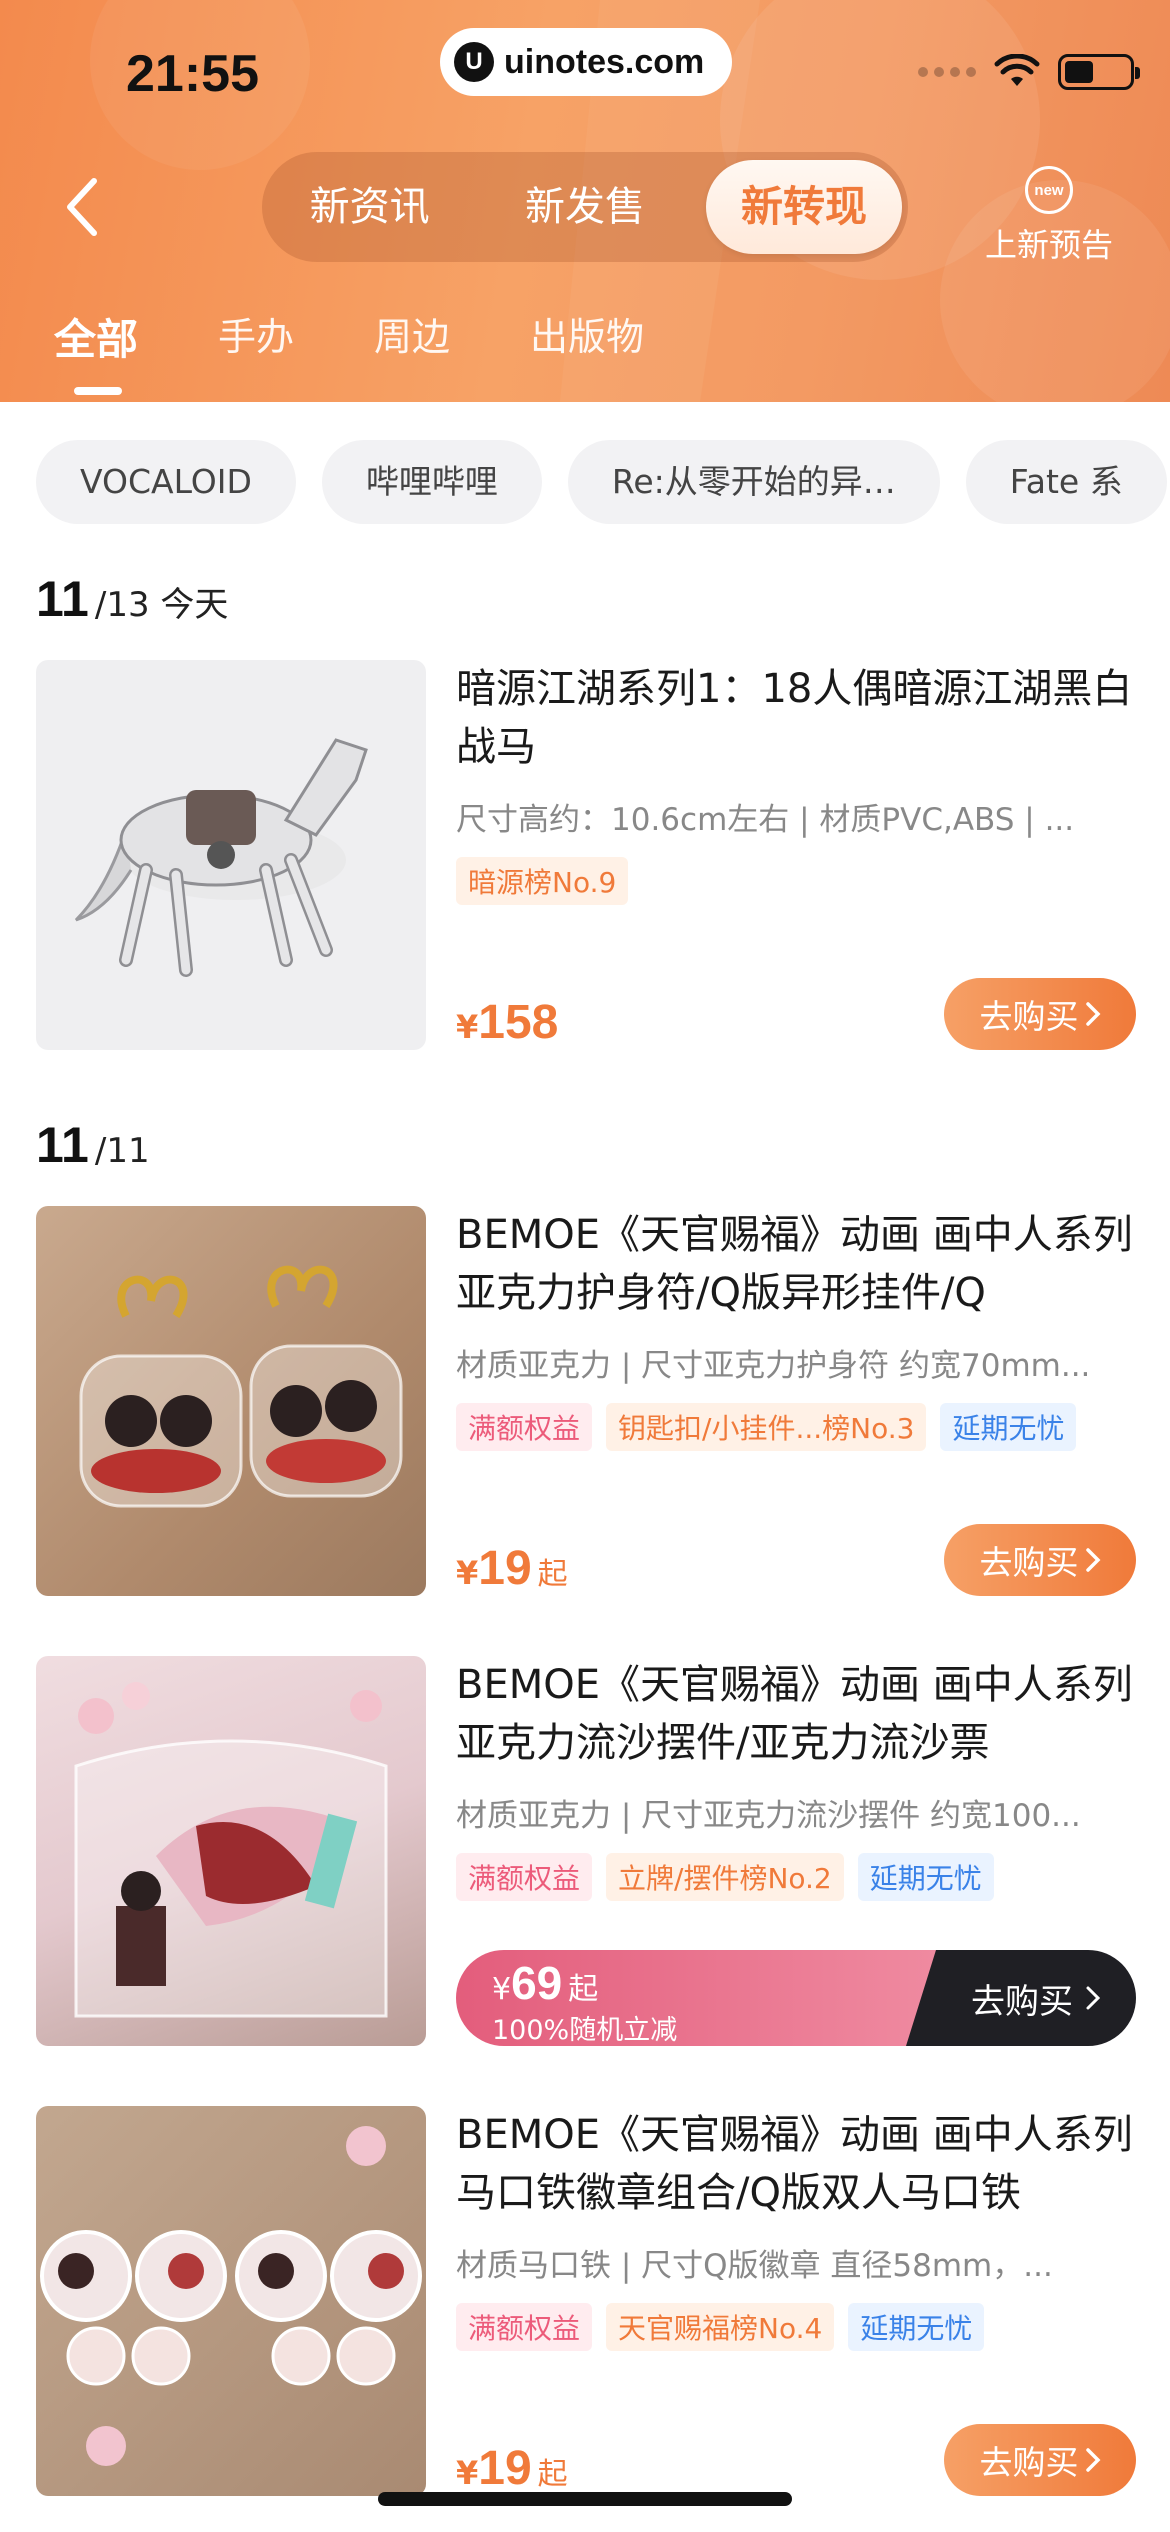 The width and height of the screenshot is (1170, 2532). I want to click on chip-vocaloid: VOCALOID, so click(166, 482).